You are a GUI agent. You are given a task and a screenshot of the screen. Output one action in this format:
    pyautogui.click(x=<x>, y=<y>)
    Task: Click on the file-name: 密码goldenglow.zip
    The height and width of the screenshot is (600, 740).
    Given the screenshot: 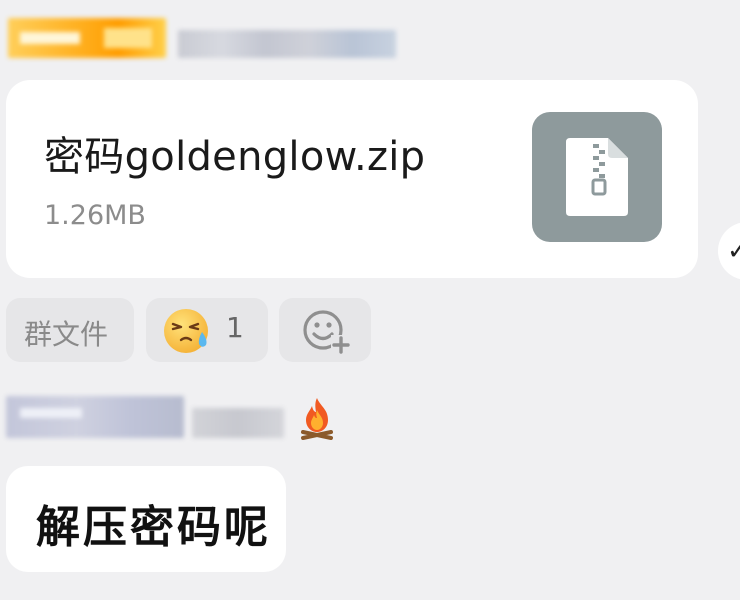 What is the action you would take?
    pyautogui.click(x=235, y=157)
    